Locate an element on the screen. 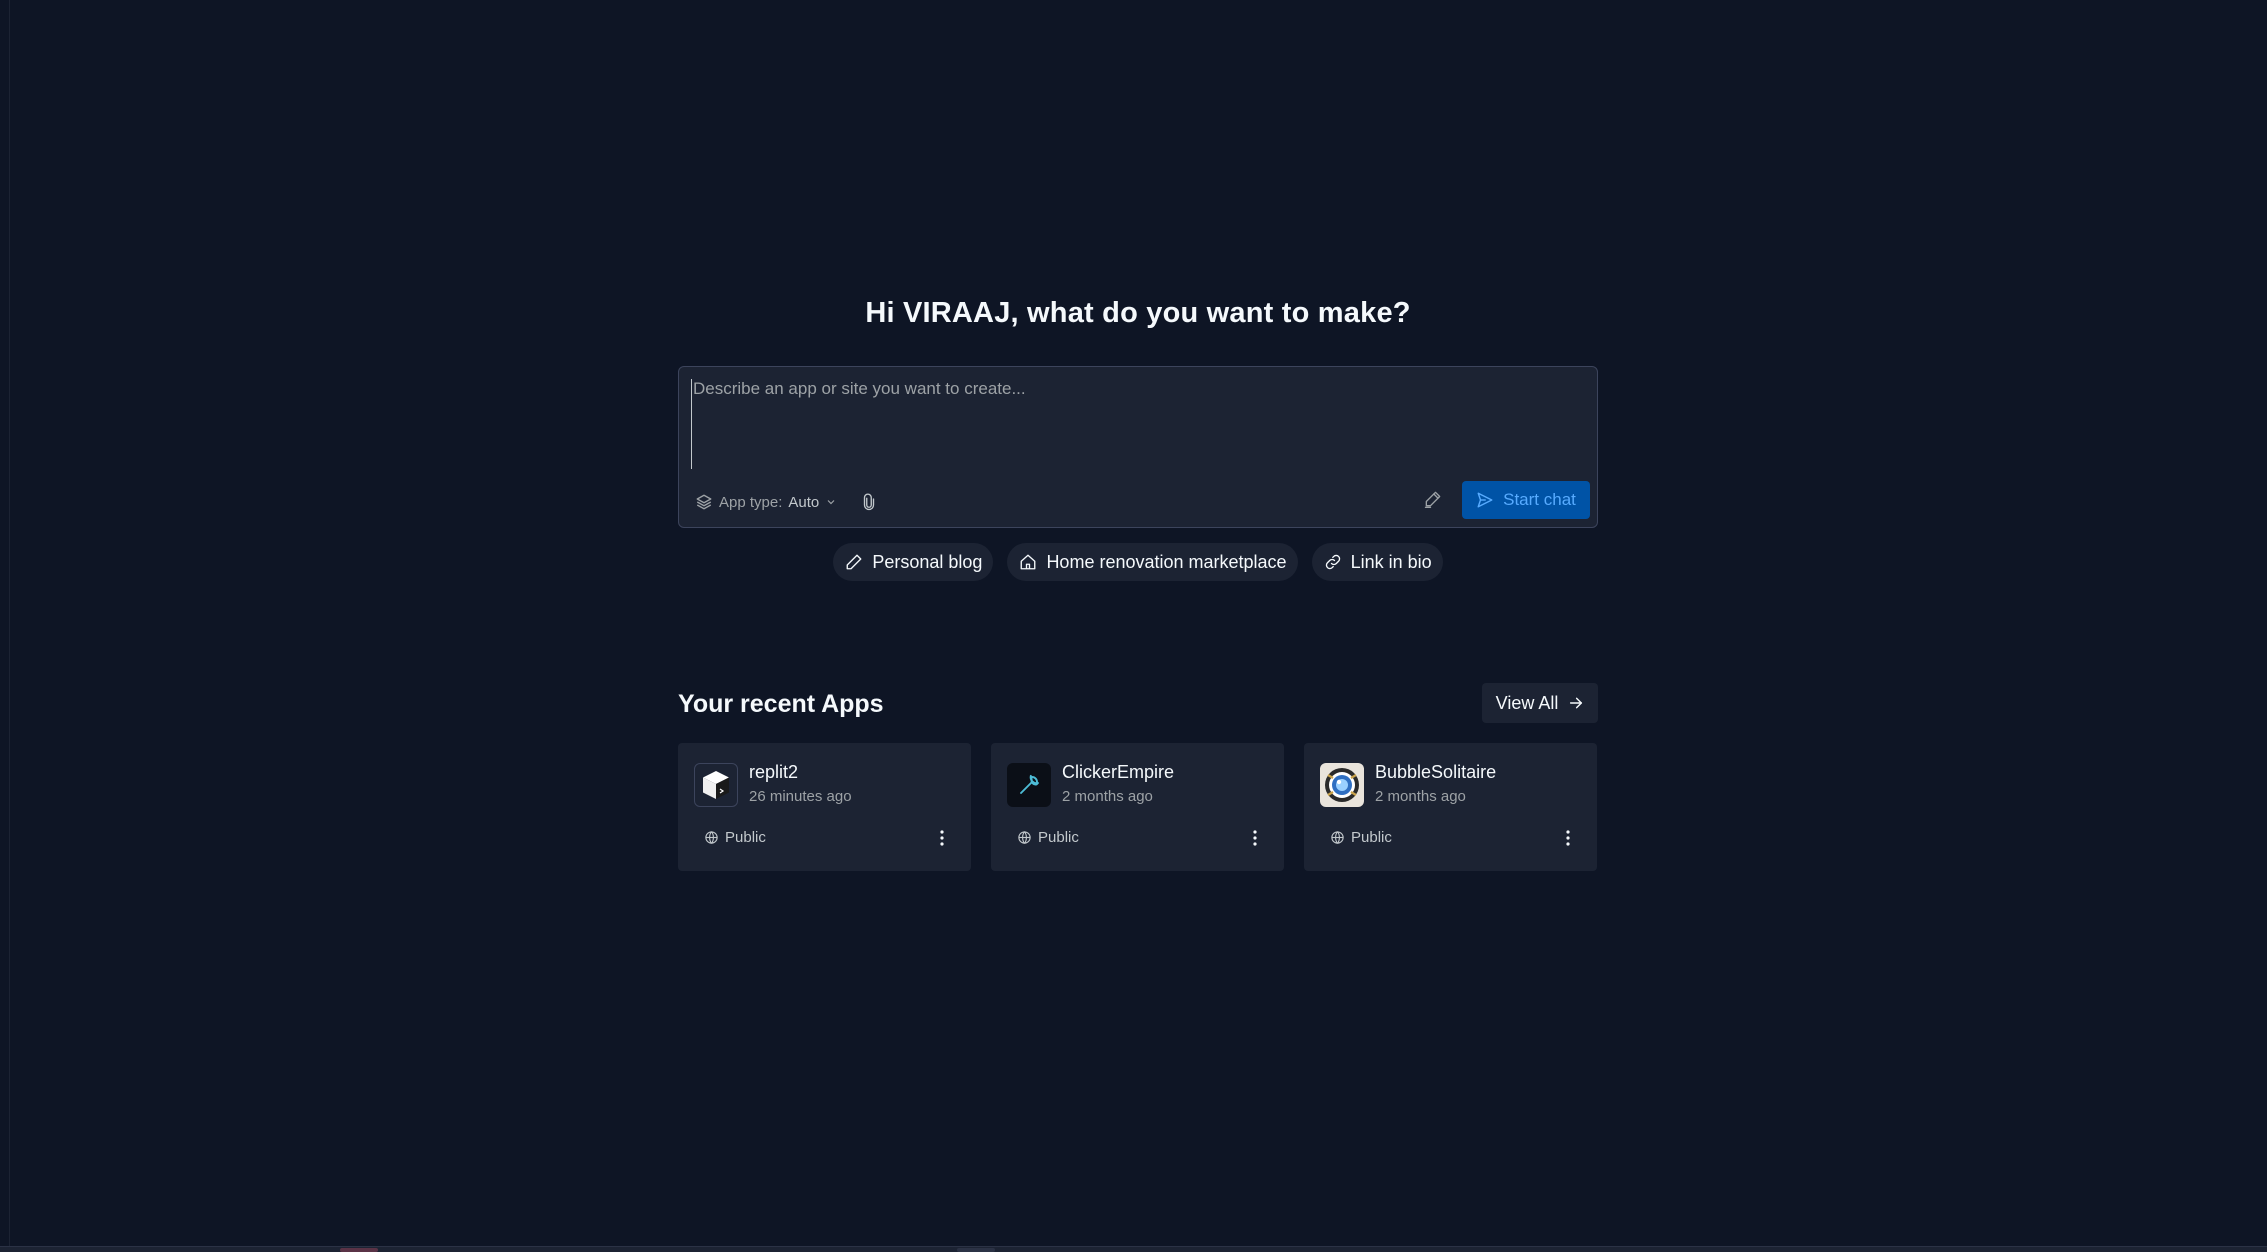 The image size is (2267, 1252). home-icon is located at coordinates (1028, 562).